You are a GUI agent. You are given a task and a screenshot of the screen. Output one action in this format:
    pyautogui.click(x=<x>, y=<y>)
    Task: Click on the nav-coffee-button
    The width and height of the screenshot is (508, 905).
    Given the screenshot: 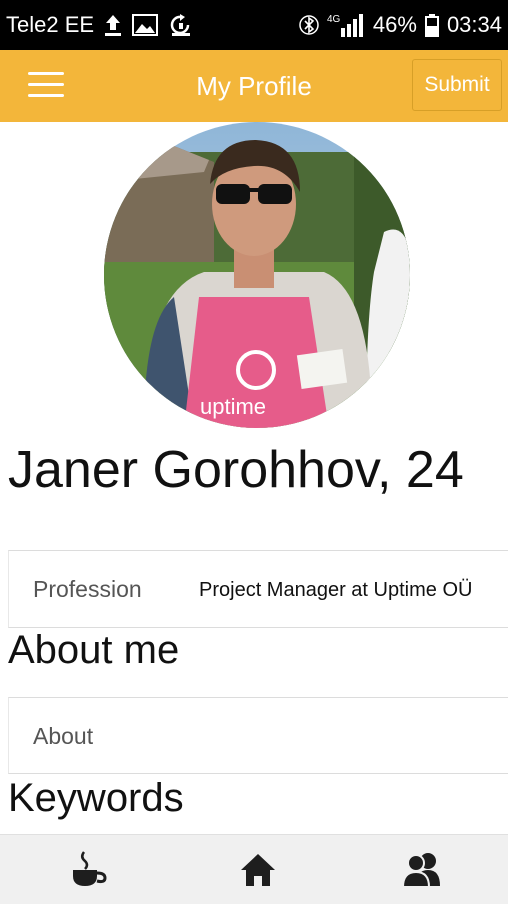 What is the action you would take?
    pyautogui.click(x=88, y=870)
    